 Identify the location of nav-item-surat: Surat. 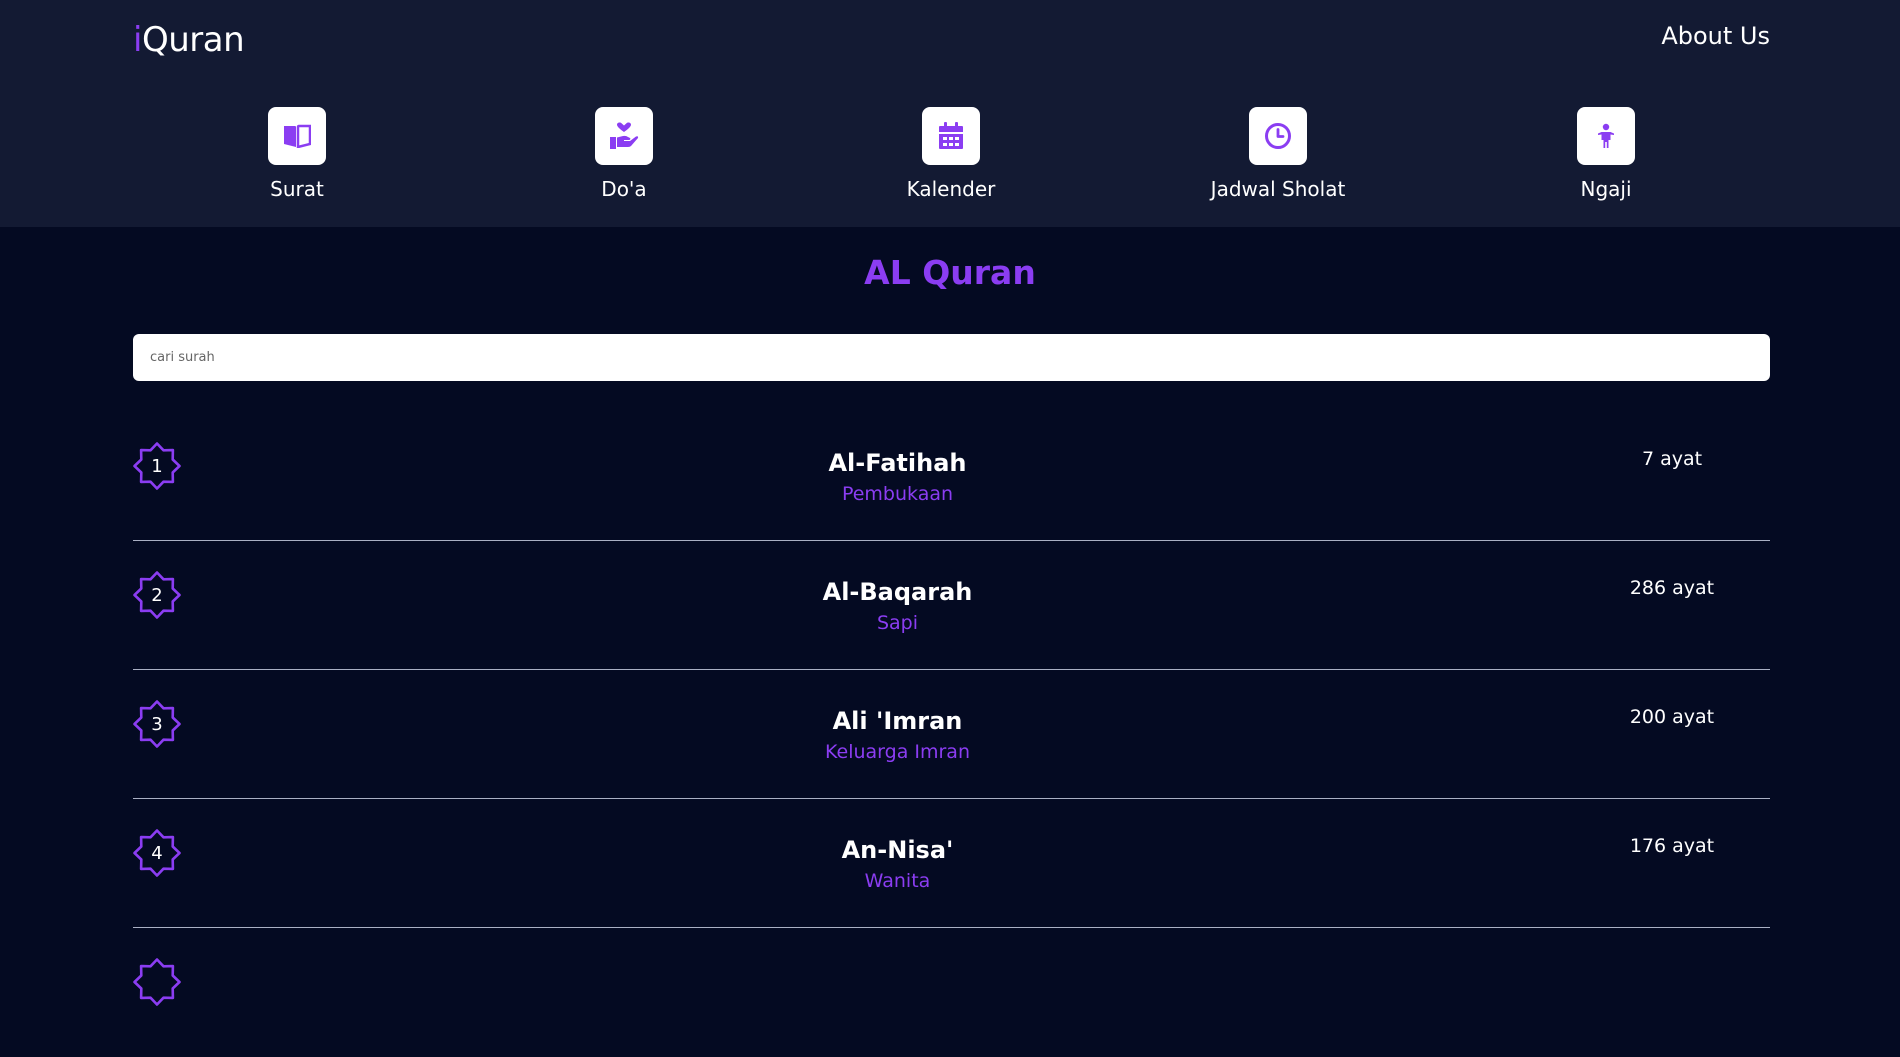
(297, 154).